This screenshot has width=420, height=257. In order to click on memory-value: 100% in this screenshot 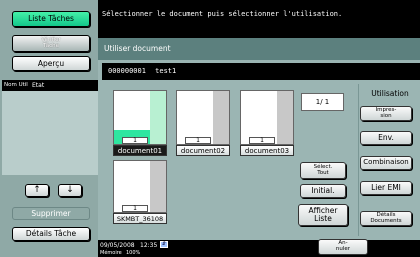, I will do `click(133, 253)`.